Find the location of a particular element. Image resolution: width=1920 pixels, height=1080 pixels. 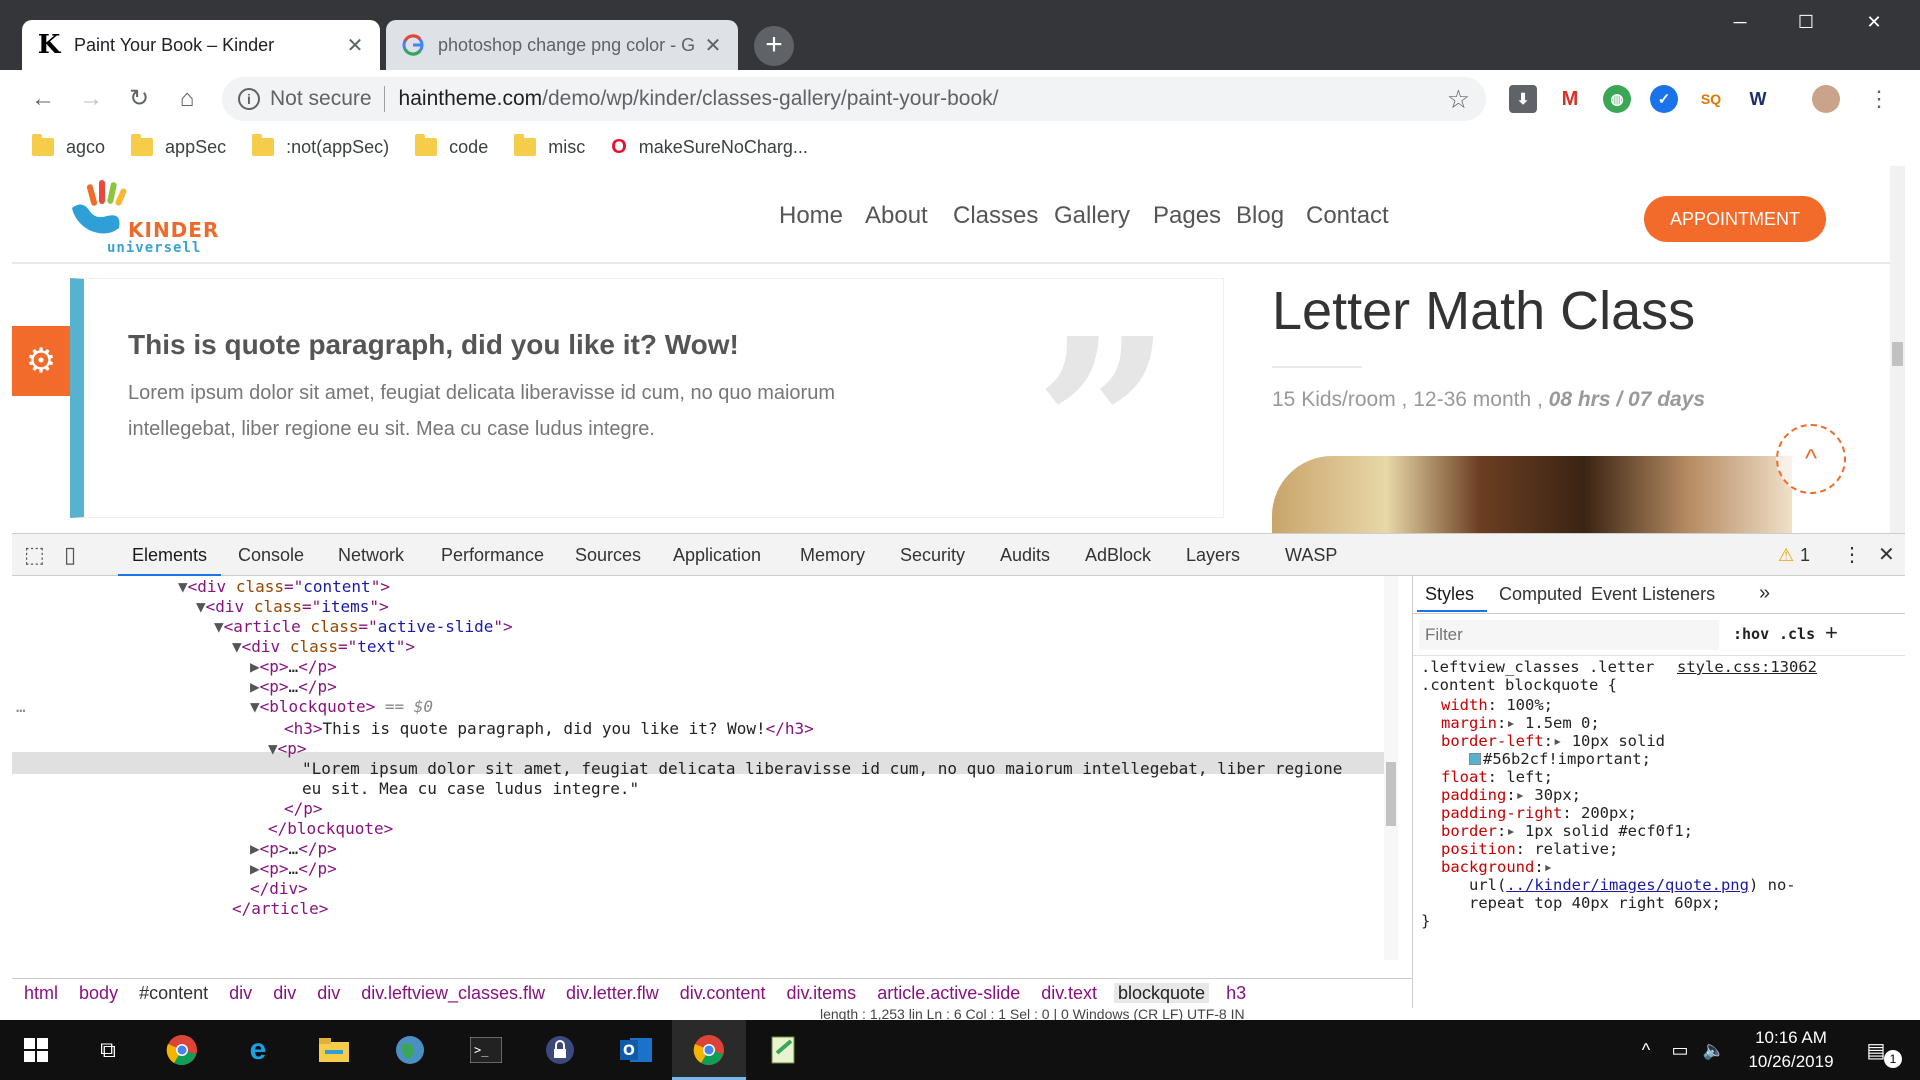

warning-count: 1 is located at coordinates (1805, 555).